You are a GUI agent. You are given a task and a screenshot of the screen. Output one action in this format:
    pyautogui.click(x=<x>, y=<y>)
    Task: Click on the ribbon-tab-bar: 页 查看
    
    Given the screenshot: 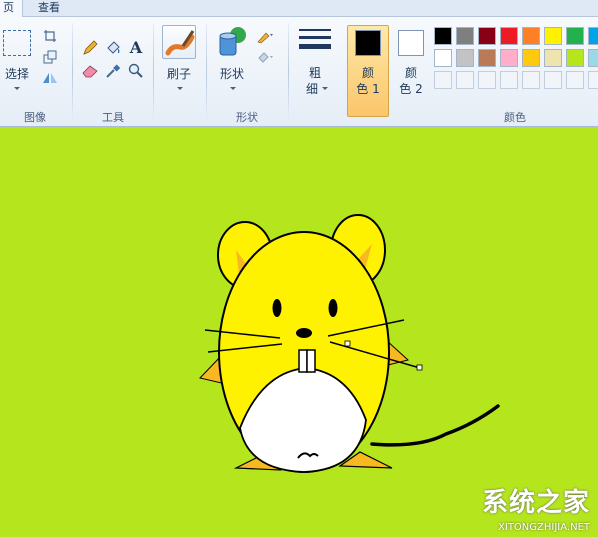 What is the action you would take?
    pyautogui.click(x=299, y=8)
    